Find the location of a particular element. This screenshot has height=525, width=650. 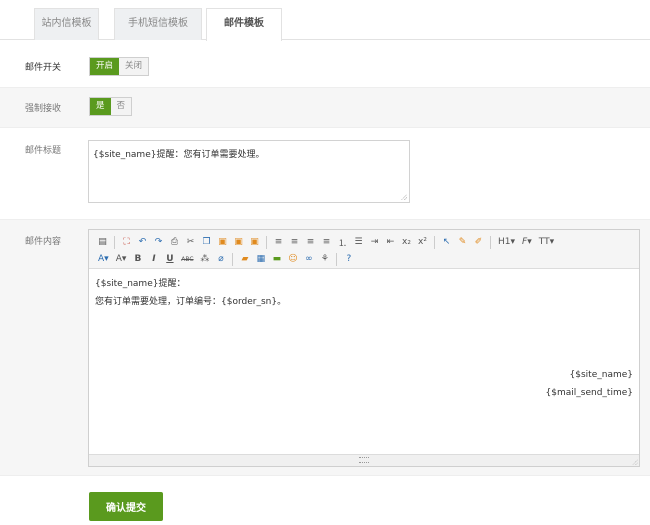

switch-off-option: 关闭 is located at coordinates (134, 66).